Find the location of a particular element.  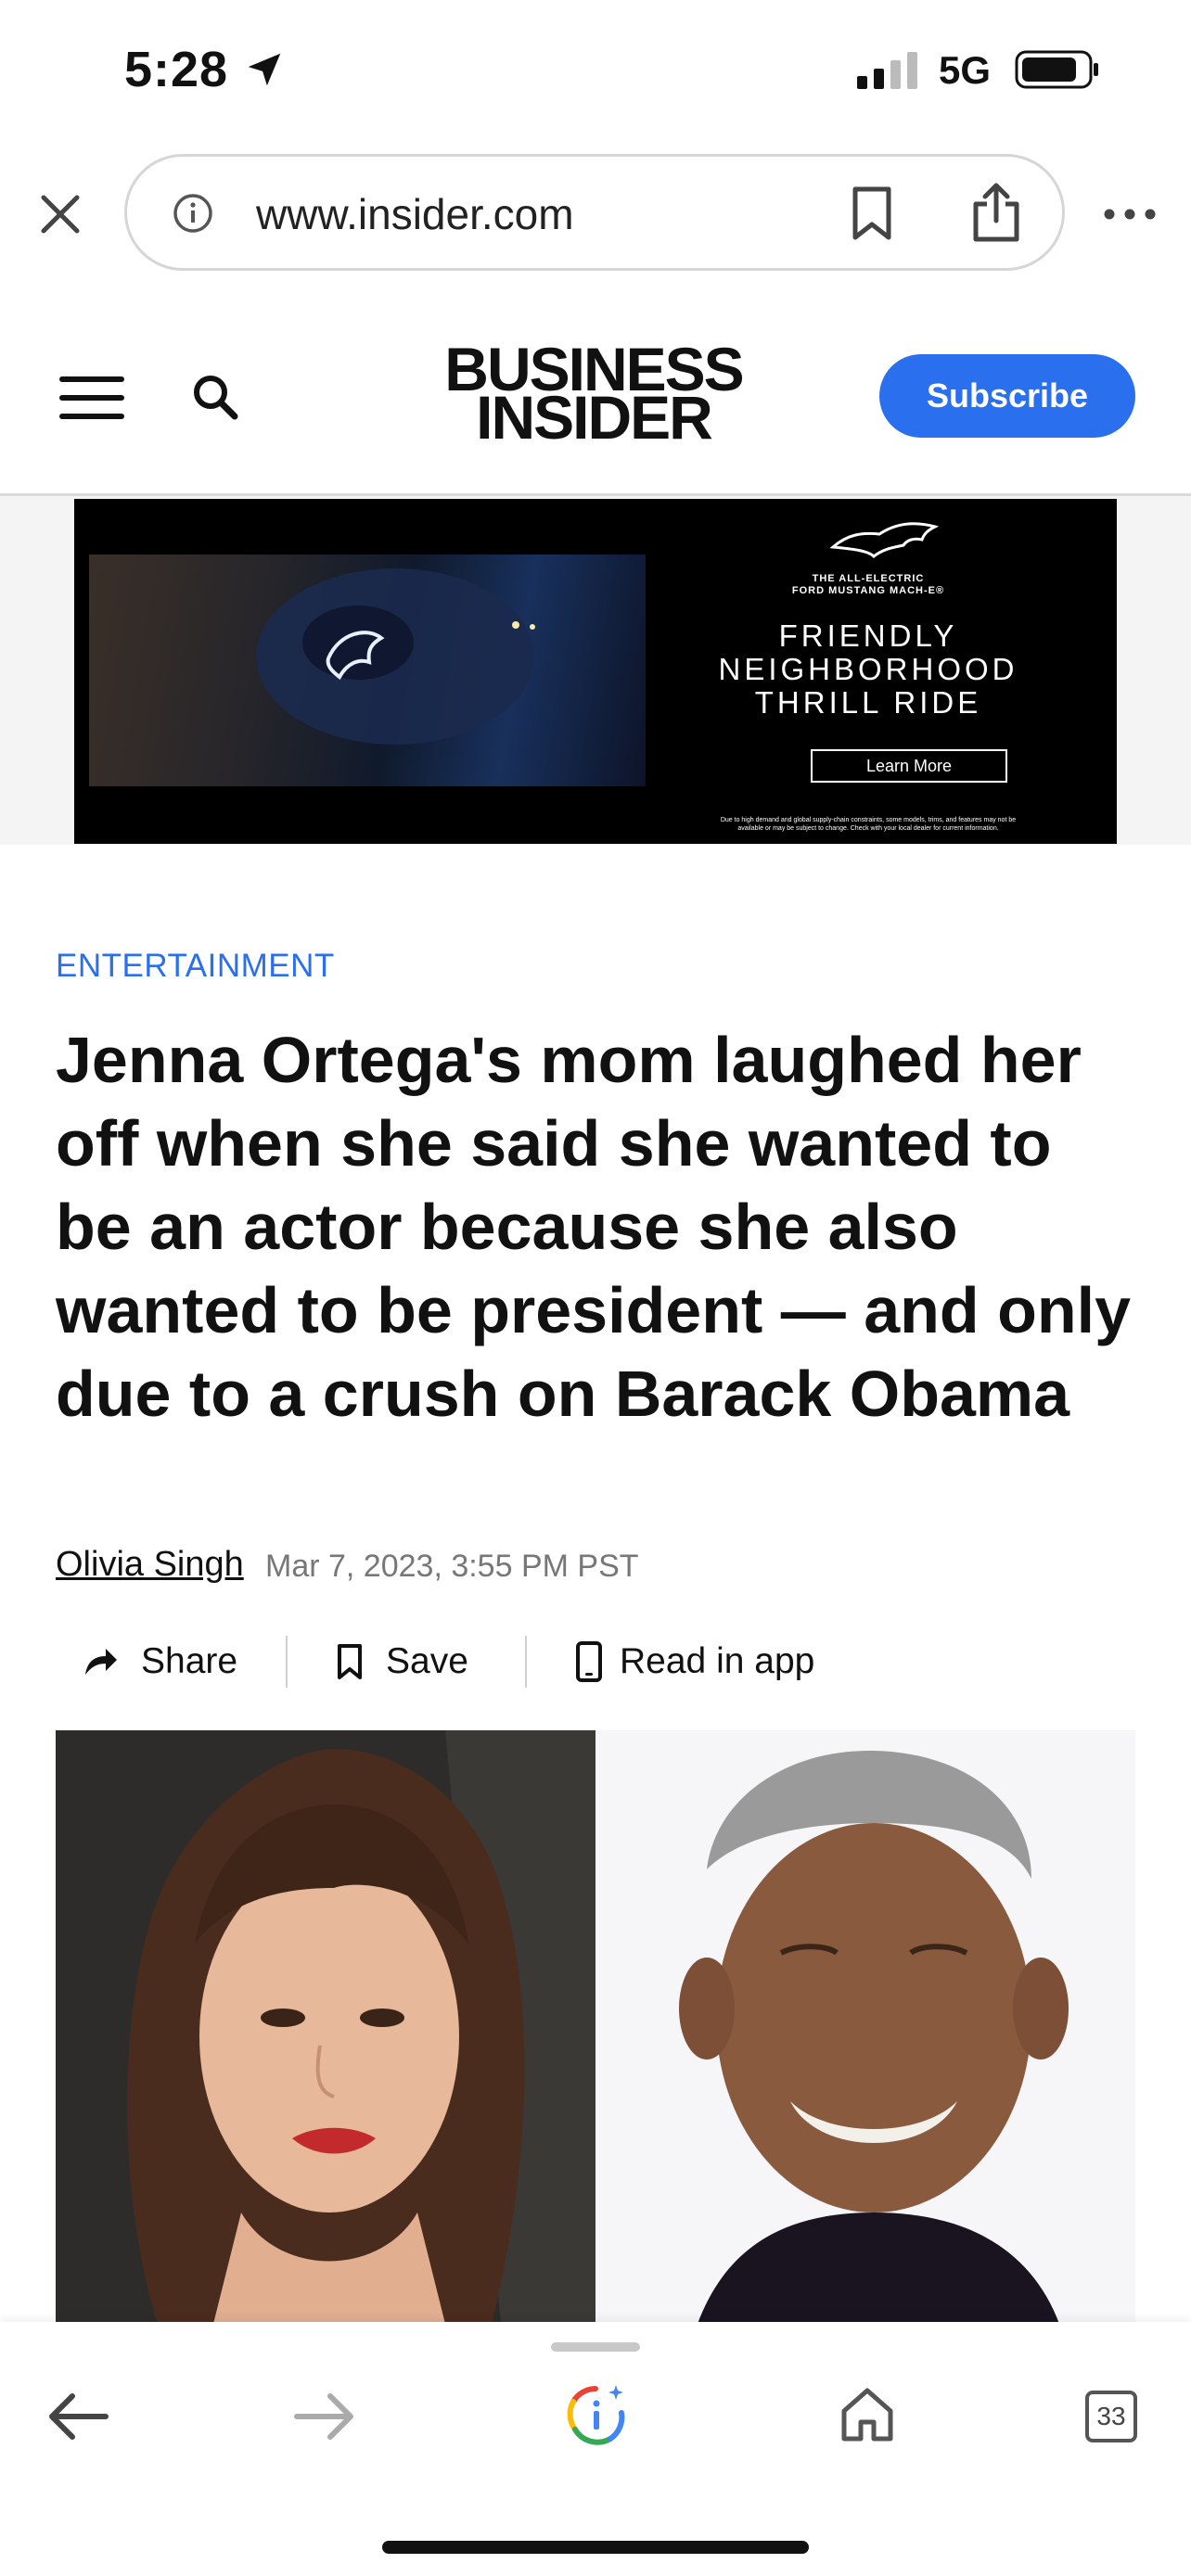

save-article-button: Save is located at coordinates (402, 1662).